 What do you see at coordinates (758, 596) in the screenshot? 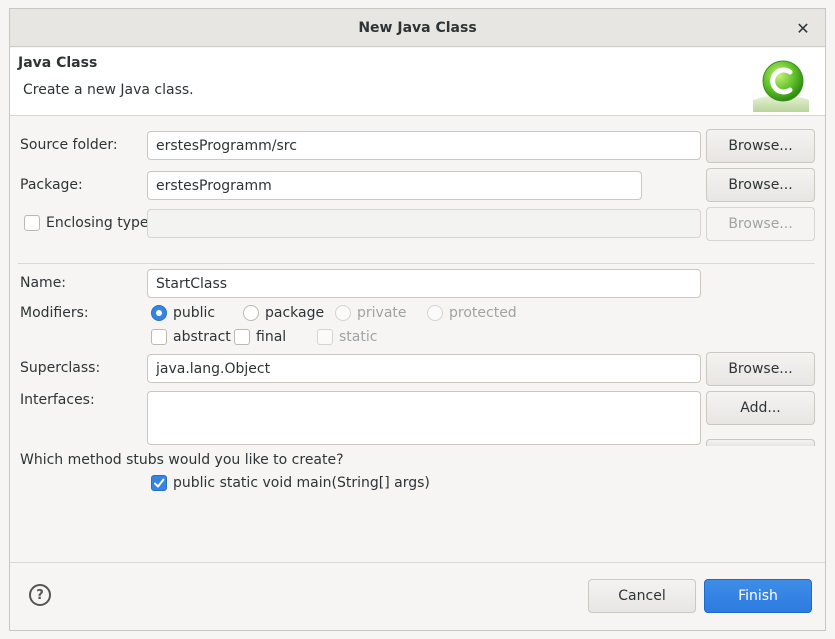
I see `finish-button: Finish` at bounding box center [758, 596].